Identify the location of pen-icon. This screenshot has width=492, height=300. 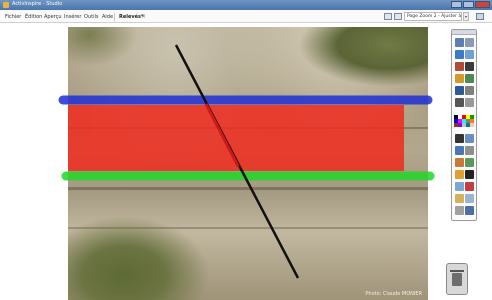
(469, 42).